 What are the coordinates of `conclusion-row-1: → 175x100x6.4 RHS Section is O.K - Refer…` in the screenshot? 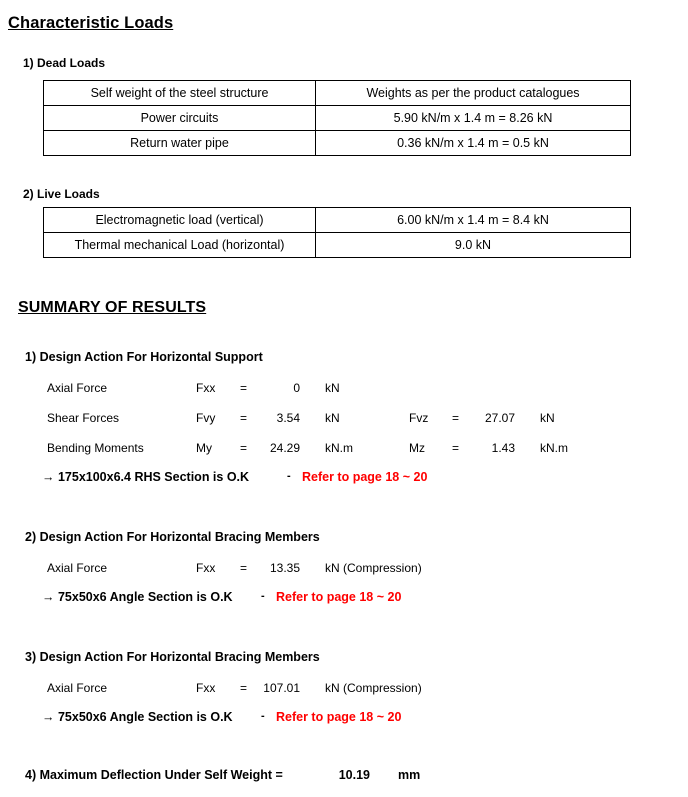 It's located at (344, 478).